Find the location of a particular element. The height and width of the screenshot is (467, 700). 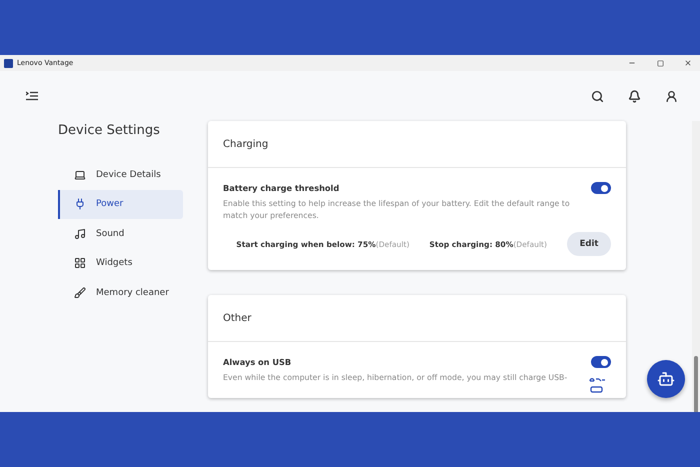

close-icon is located at coordinates (688, 63).